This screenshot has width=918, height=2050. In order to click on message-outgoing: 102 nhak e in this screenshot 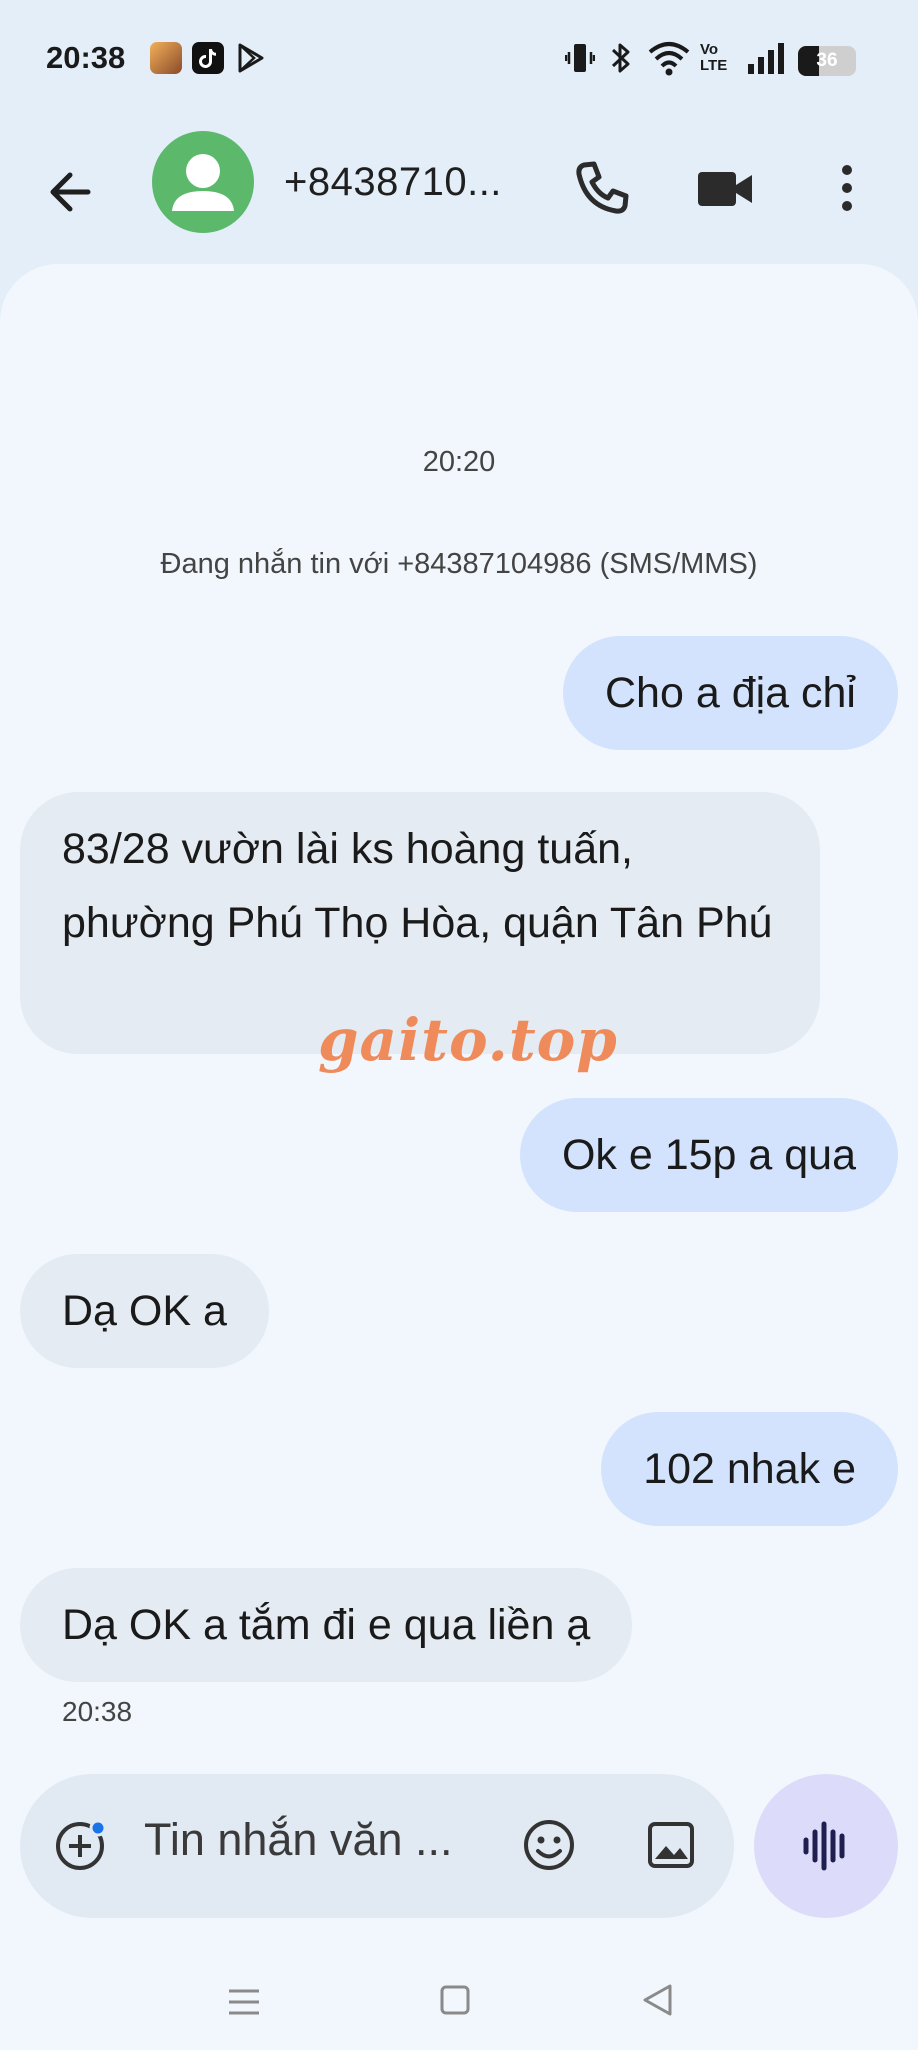, I will do `click(749, 1469)`.